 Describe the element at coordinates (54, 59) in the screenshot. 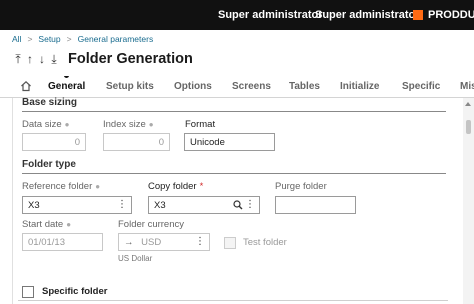

I see `download-icon: ⤓` at that location.